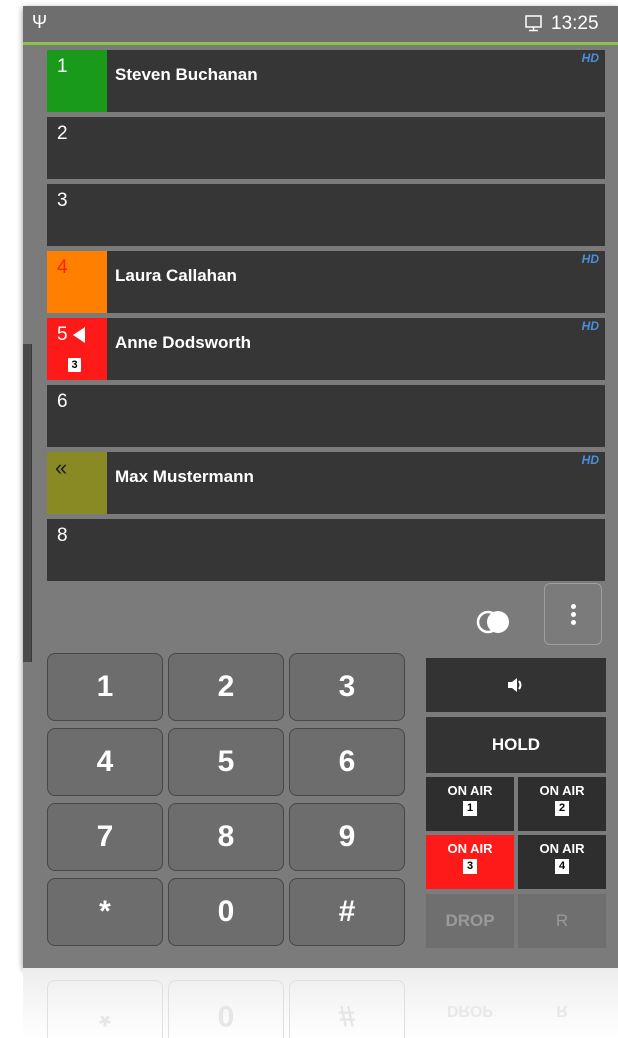 Image resolution: width=618 pixels, height=1038 pixels. Describe the element at coordinates (74, 365) in the screenshot. I see `queue-badge: 3` at that location.